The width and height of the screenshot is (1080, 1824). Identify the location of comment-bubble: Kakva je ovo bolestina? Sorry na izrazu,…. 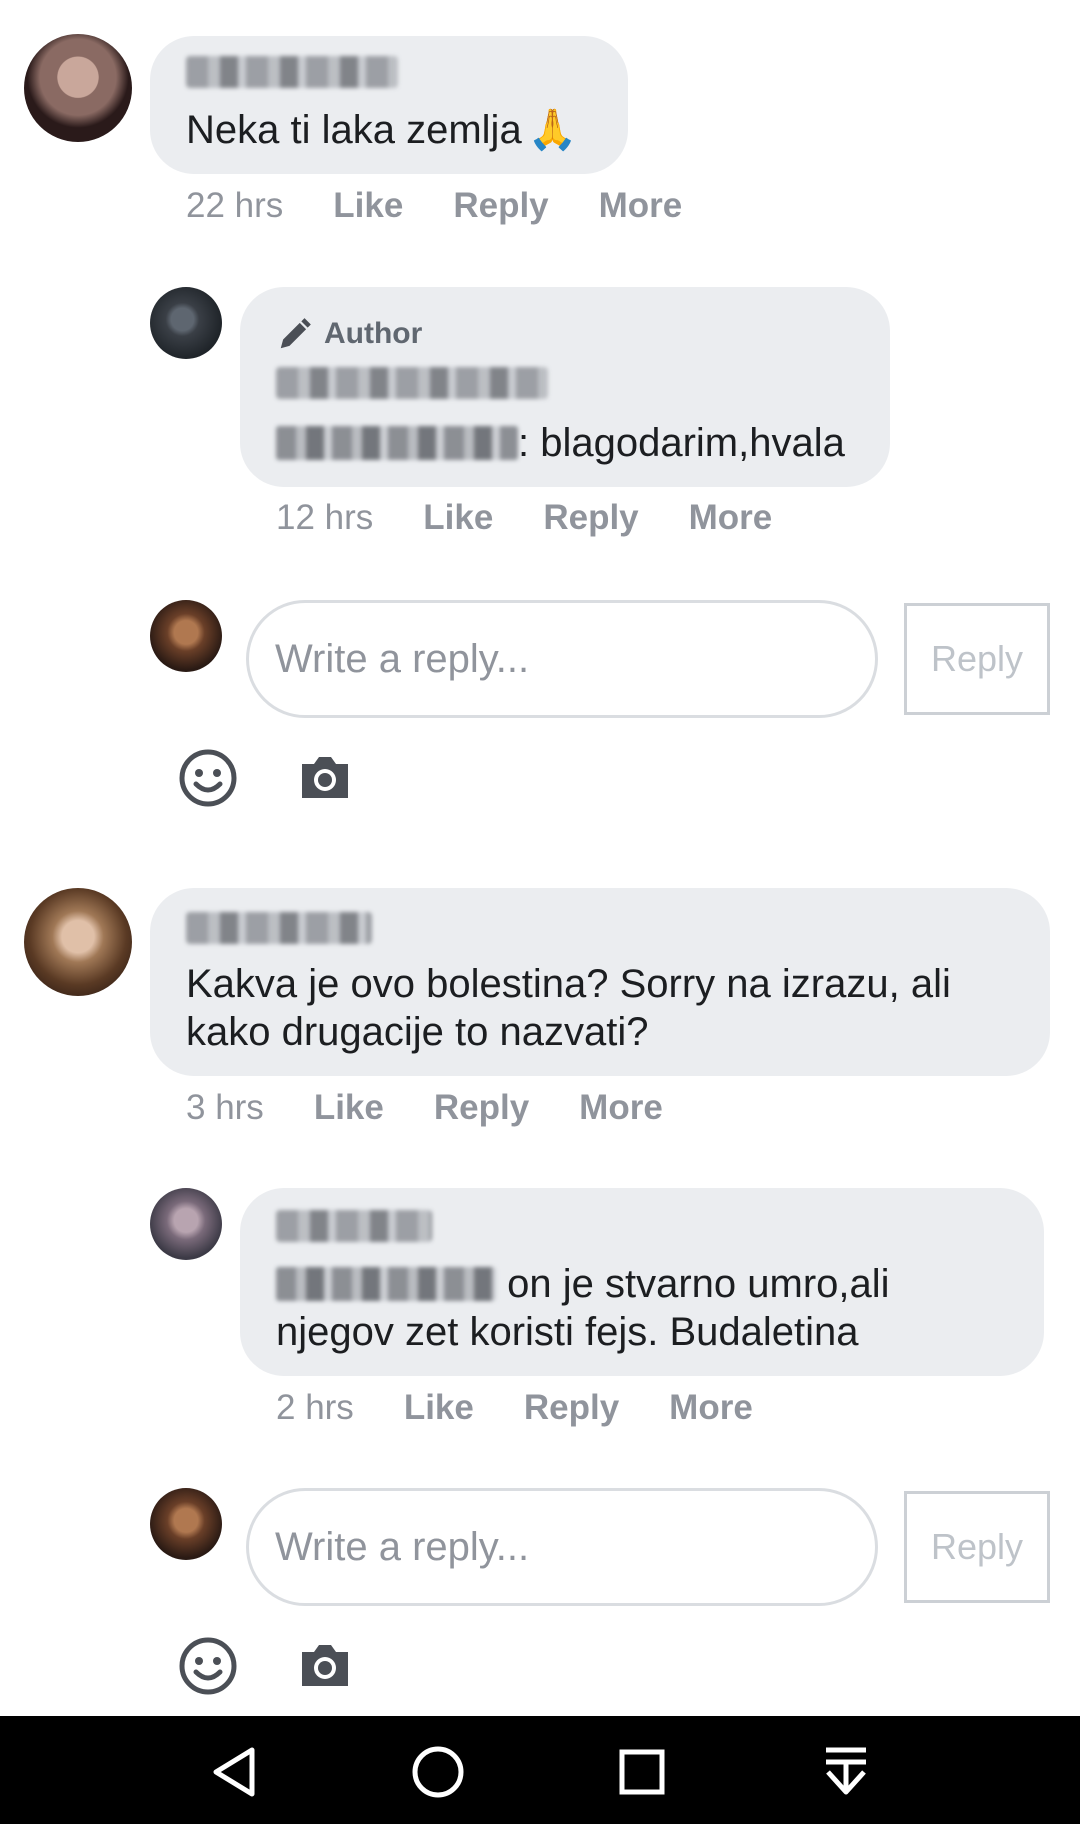
(600, 982).